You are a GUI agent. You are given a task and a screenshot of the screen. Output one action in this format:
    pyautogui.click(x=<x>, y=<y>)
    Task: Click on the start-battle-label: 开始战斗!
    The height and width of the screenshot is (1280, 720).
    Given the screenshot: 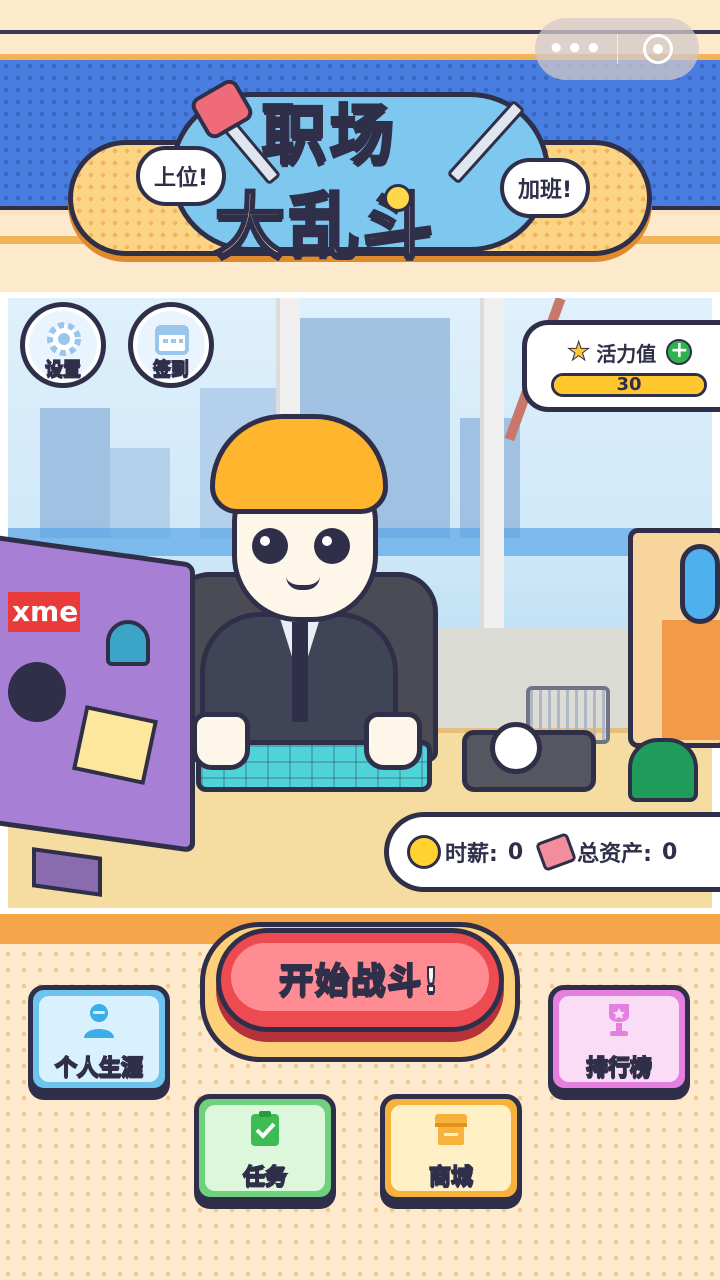 What is the action you would take?
    pyautogui.click(x=359, y=981)
    